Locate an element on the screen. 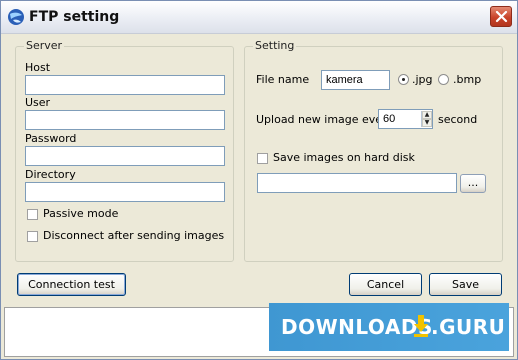 The height and width of the screenshot is (360, 518). connection-test-button: Connection test is located at coordinates (71, 284).